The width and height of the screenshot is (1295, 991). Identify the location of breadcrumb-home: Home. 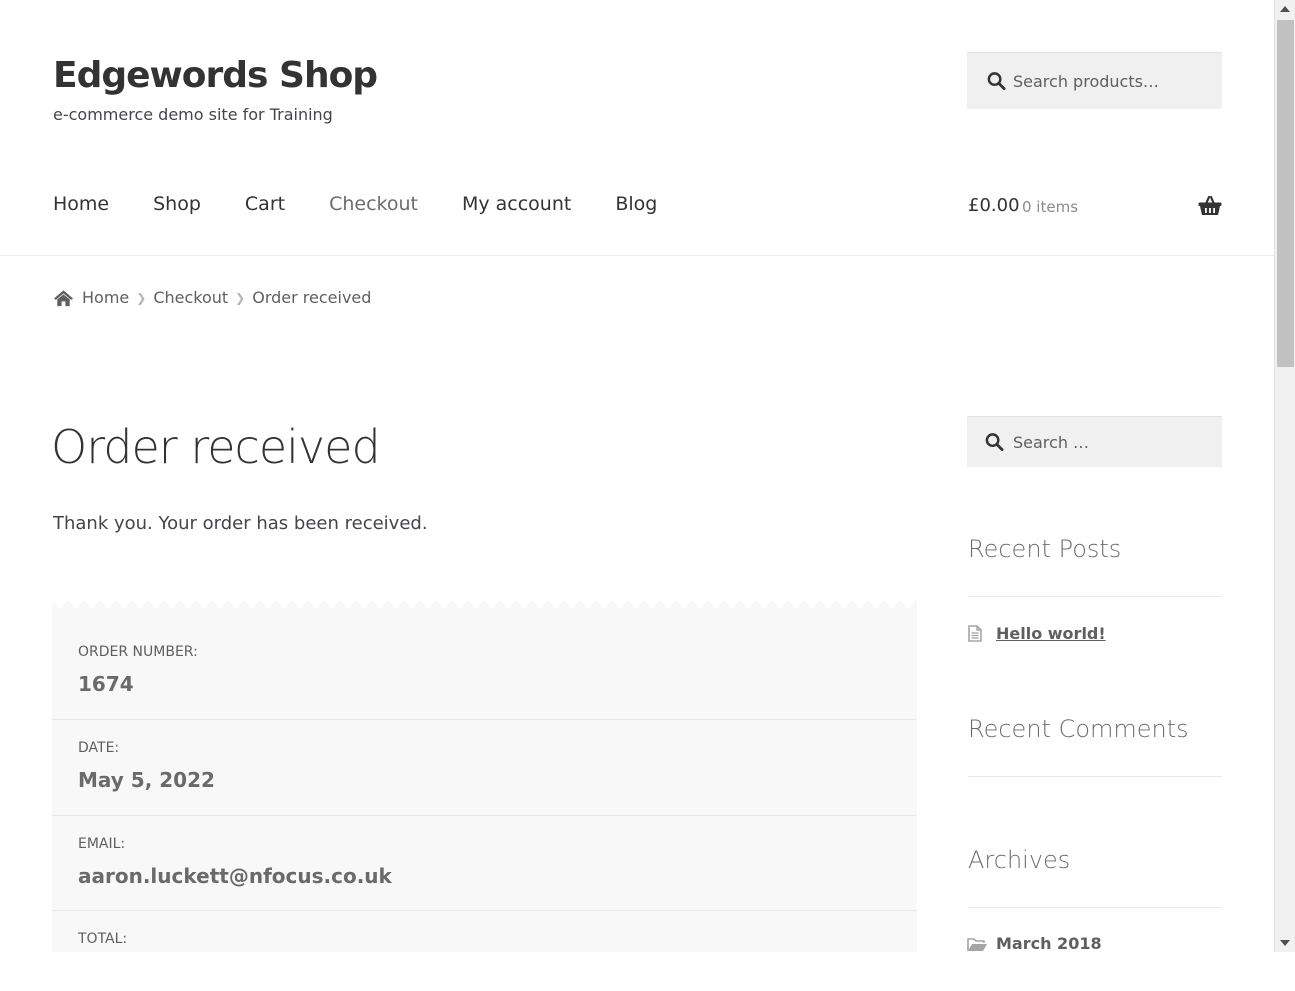
(105, 297).